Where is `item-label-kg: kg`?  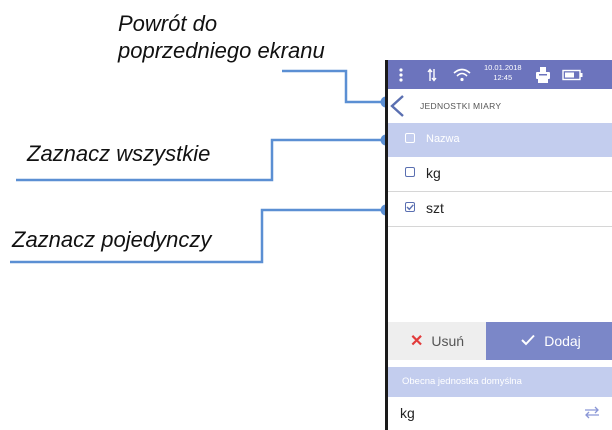 item-label-kg: kg is located at coordinates (433, 173).